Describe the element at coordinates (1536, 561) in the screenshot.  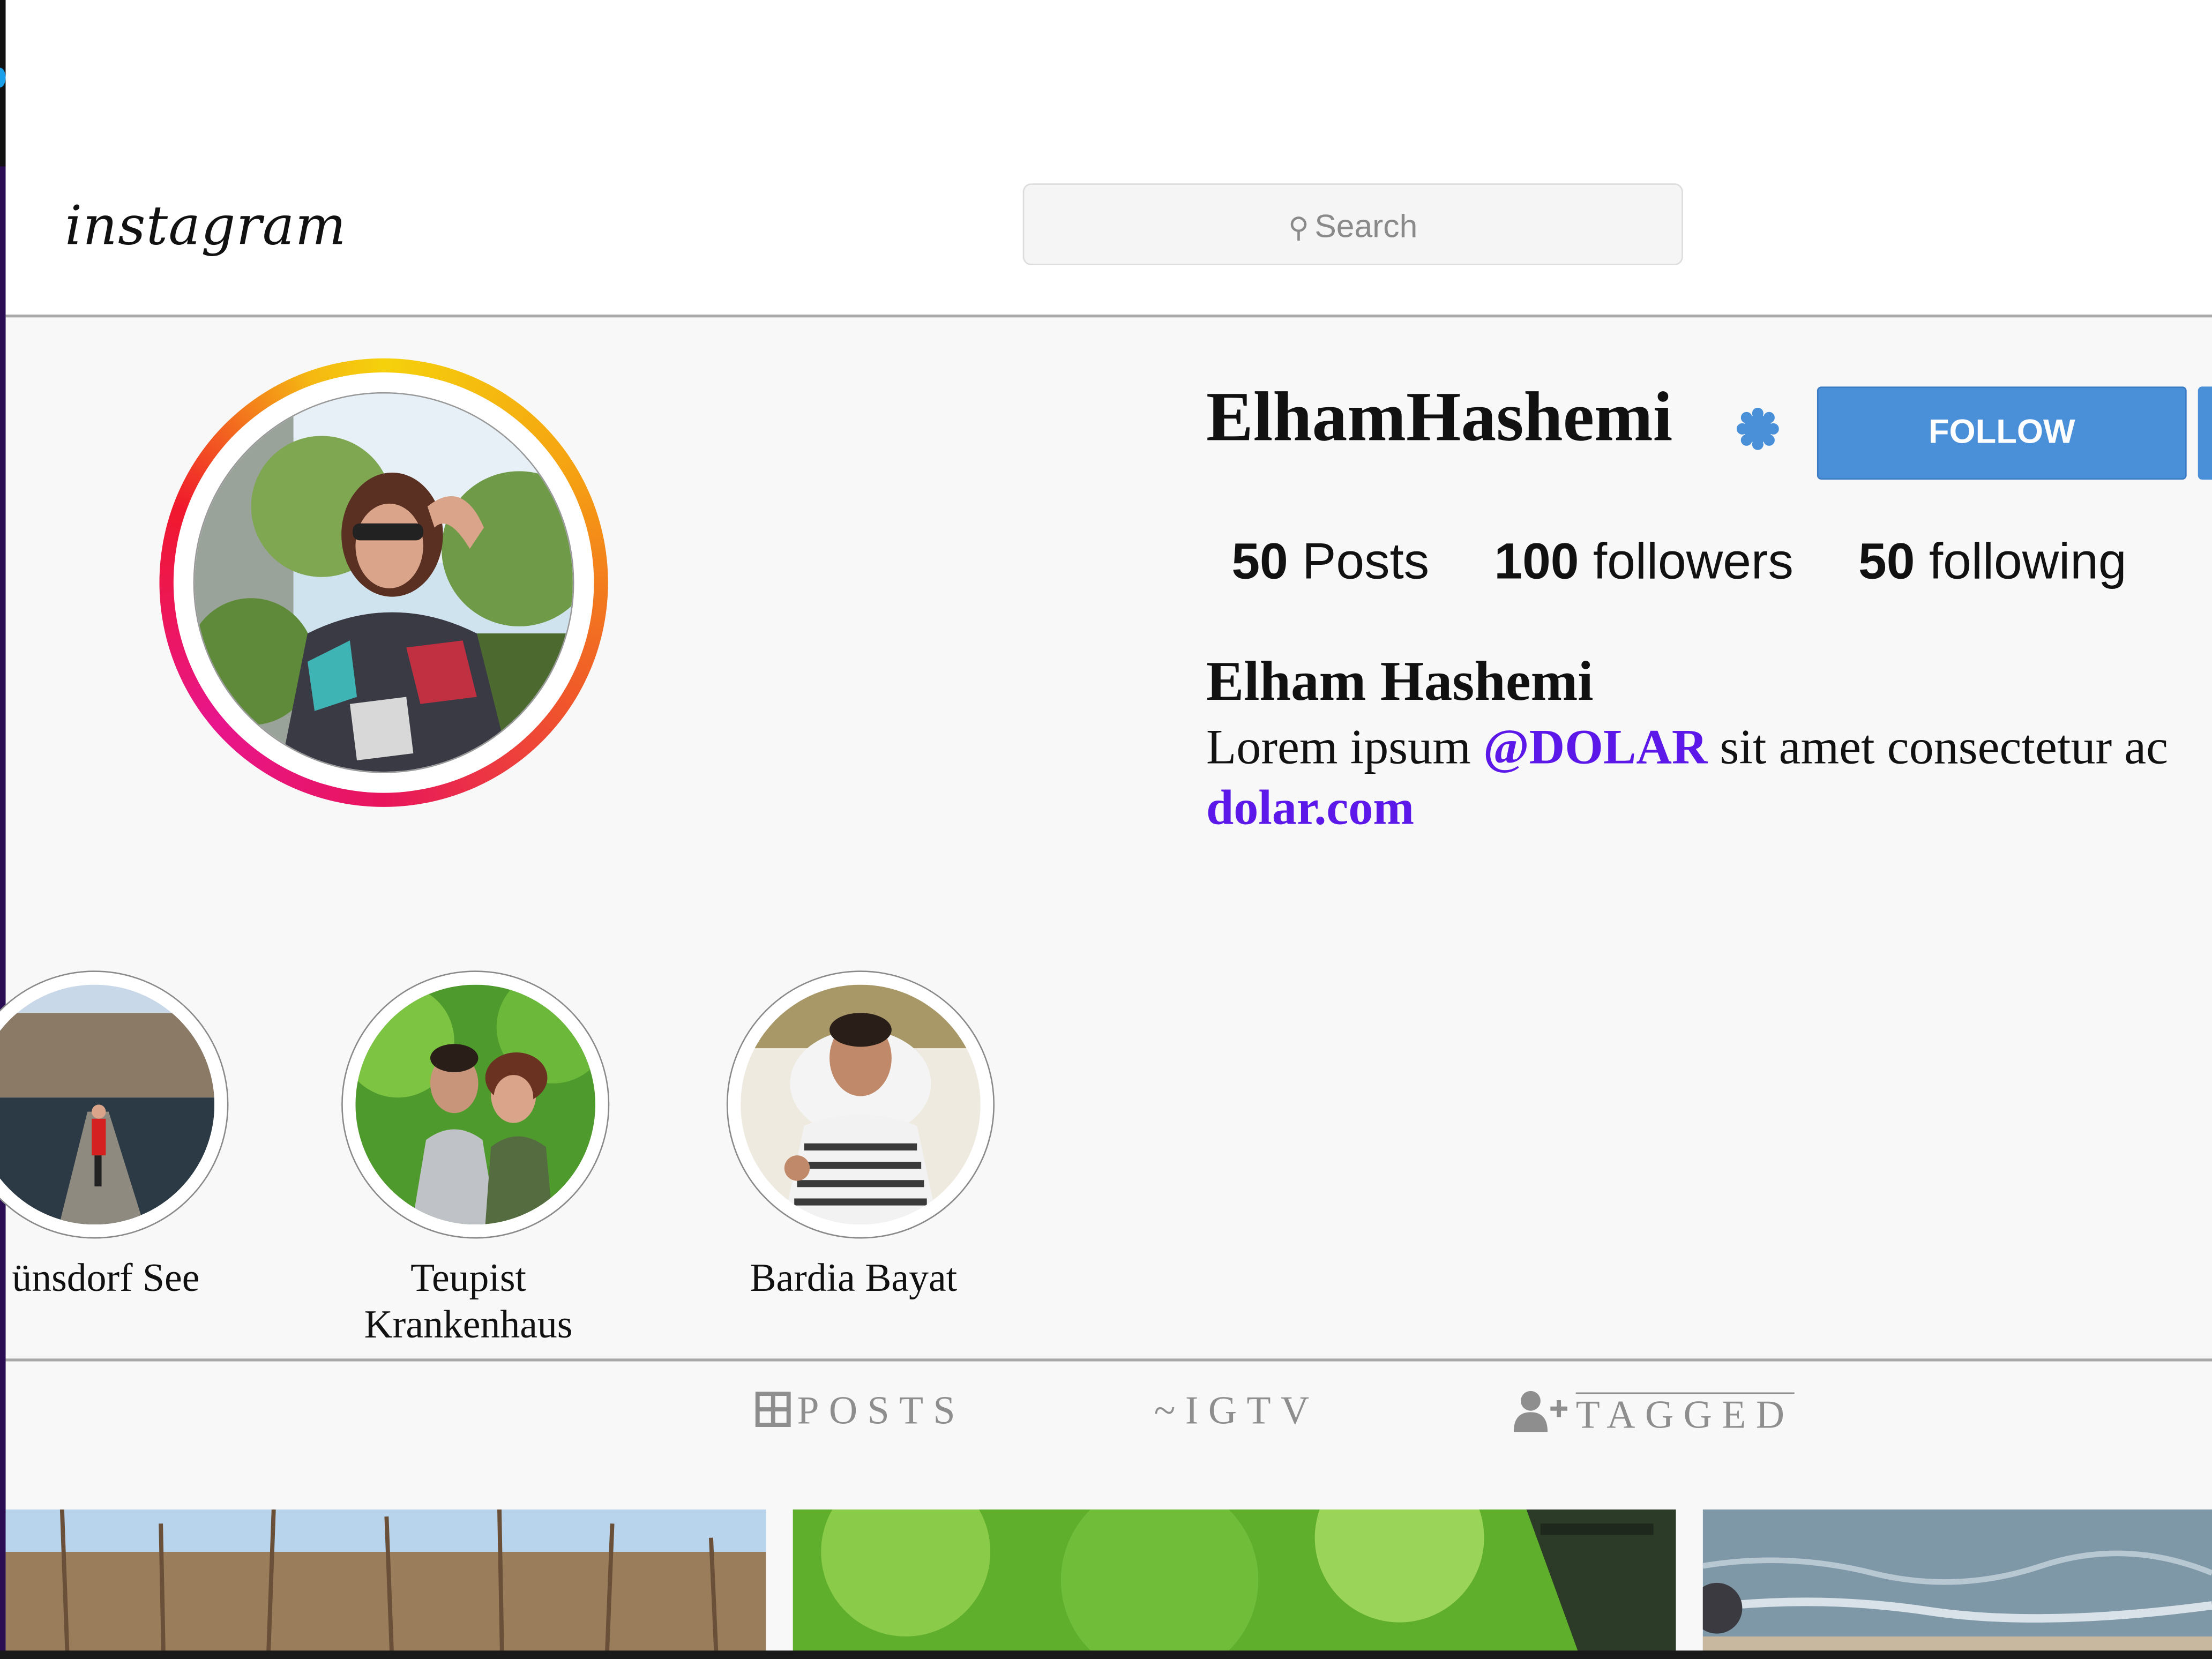
I see `stat-followers-value: 100` at that location.